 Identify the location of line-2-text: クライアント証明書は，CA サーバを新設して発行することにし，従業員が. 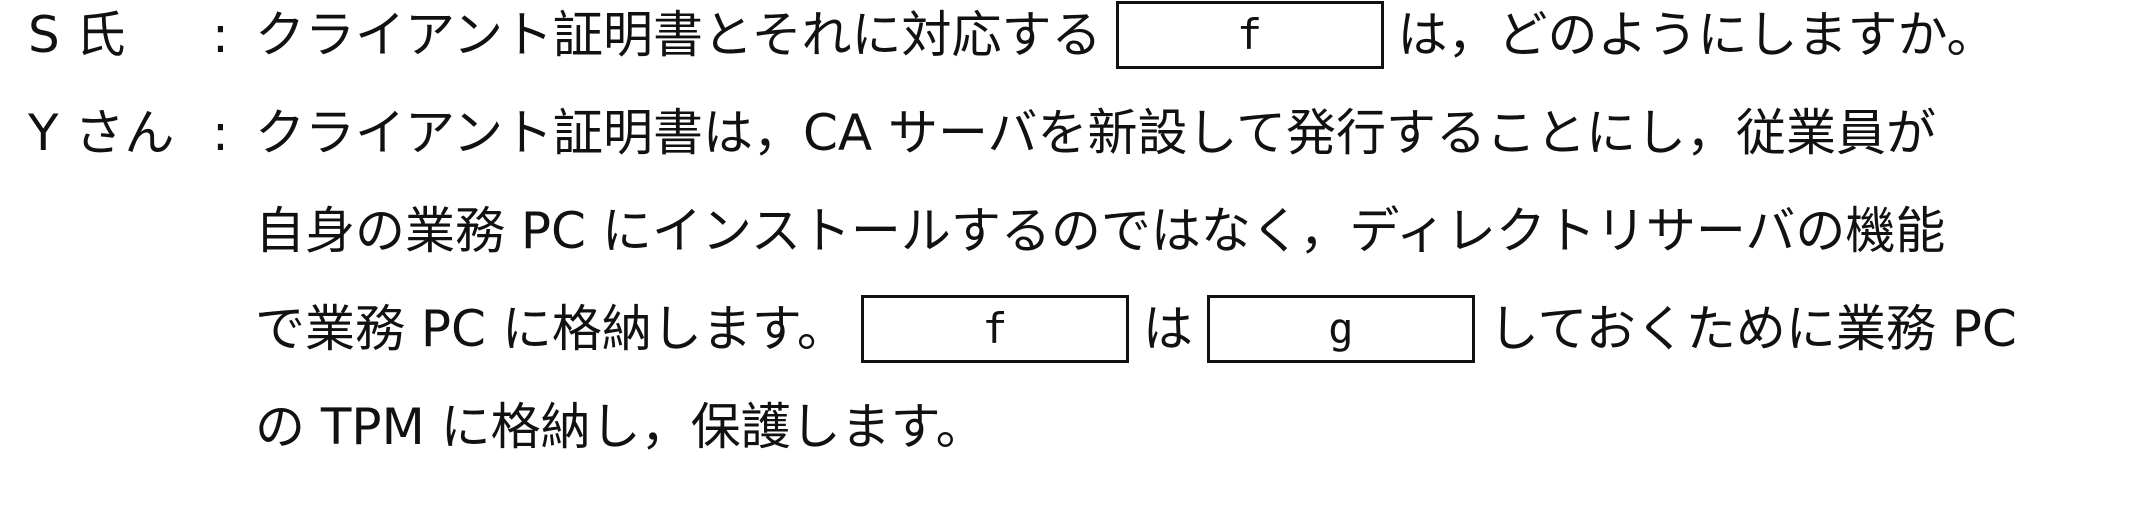
(1096, 133).